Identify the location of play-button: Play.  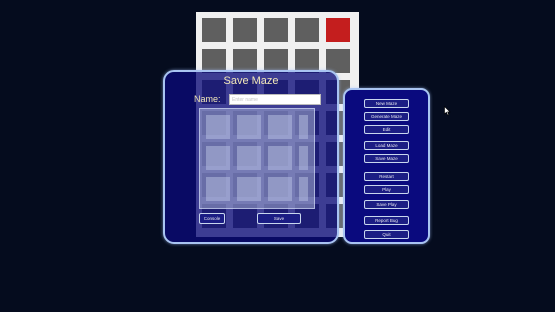
(386, 189).